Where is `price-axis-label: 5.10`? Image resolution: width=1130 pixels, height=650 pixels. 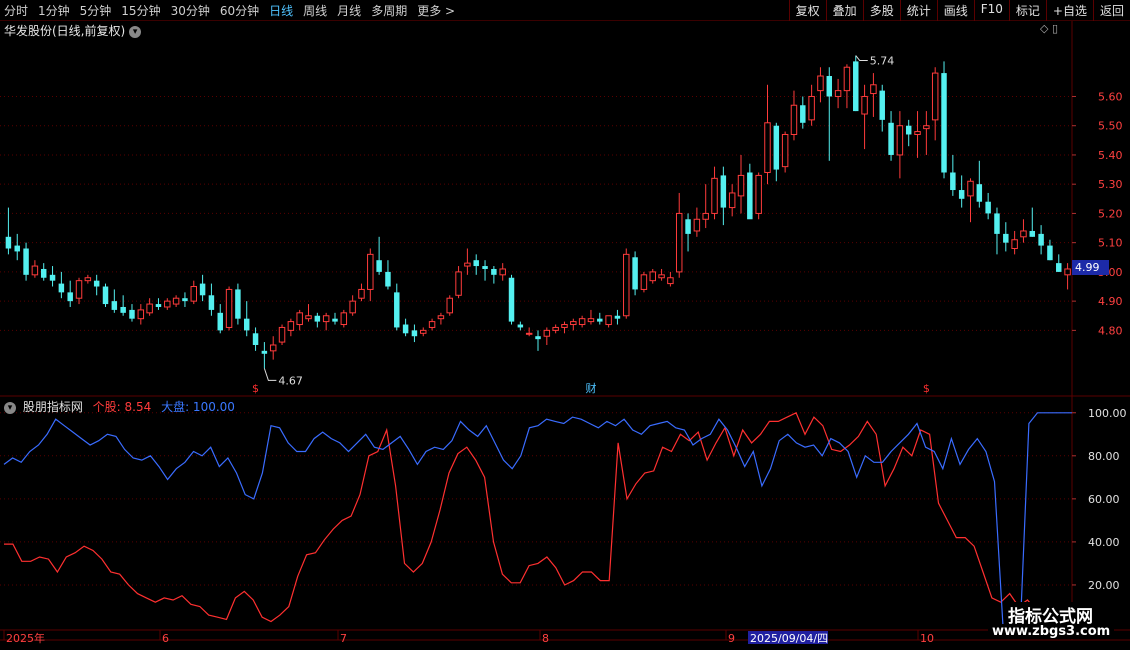 price-axis-label: 5.10 is located at coordinates (1110, 243).